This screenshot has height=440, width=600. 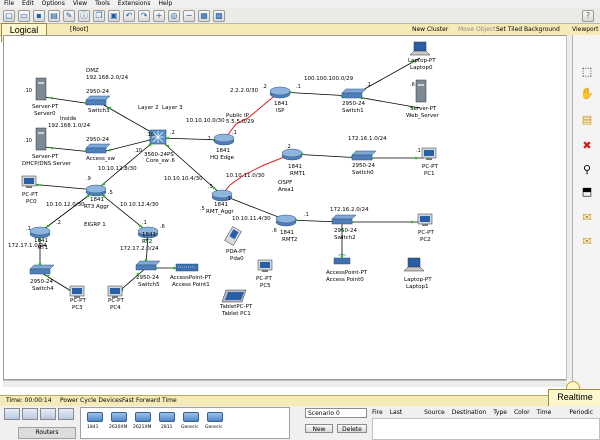 What do you see at coordinates (48, 414) in the screenshot?
I see `hub-category-icon` at bounding box center [48, 414].